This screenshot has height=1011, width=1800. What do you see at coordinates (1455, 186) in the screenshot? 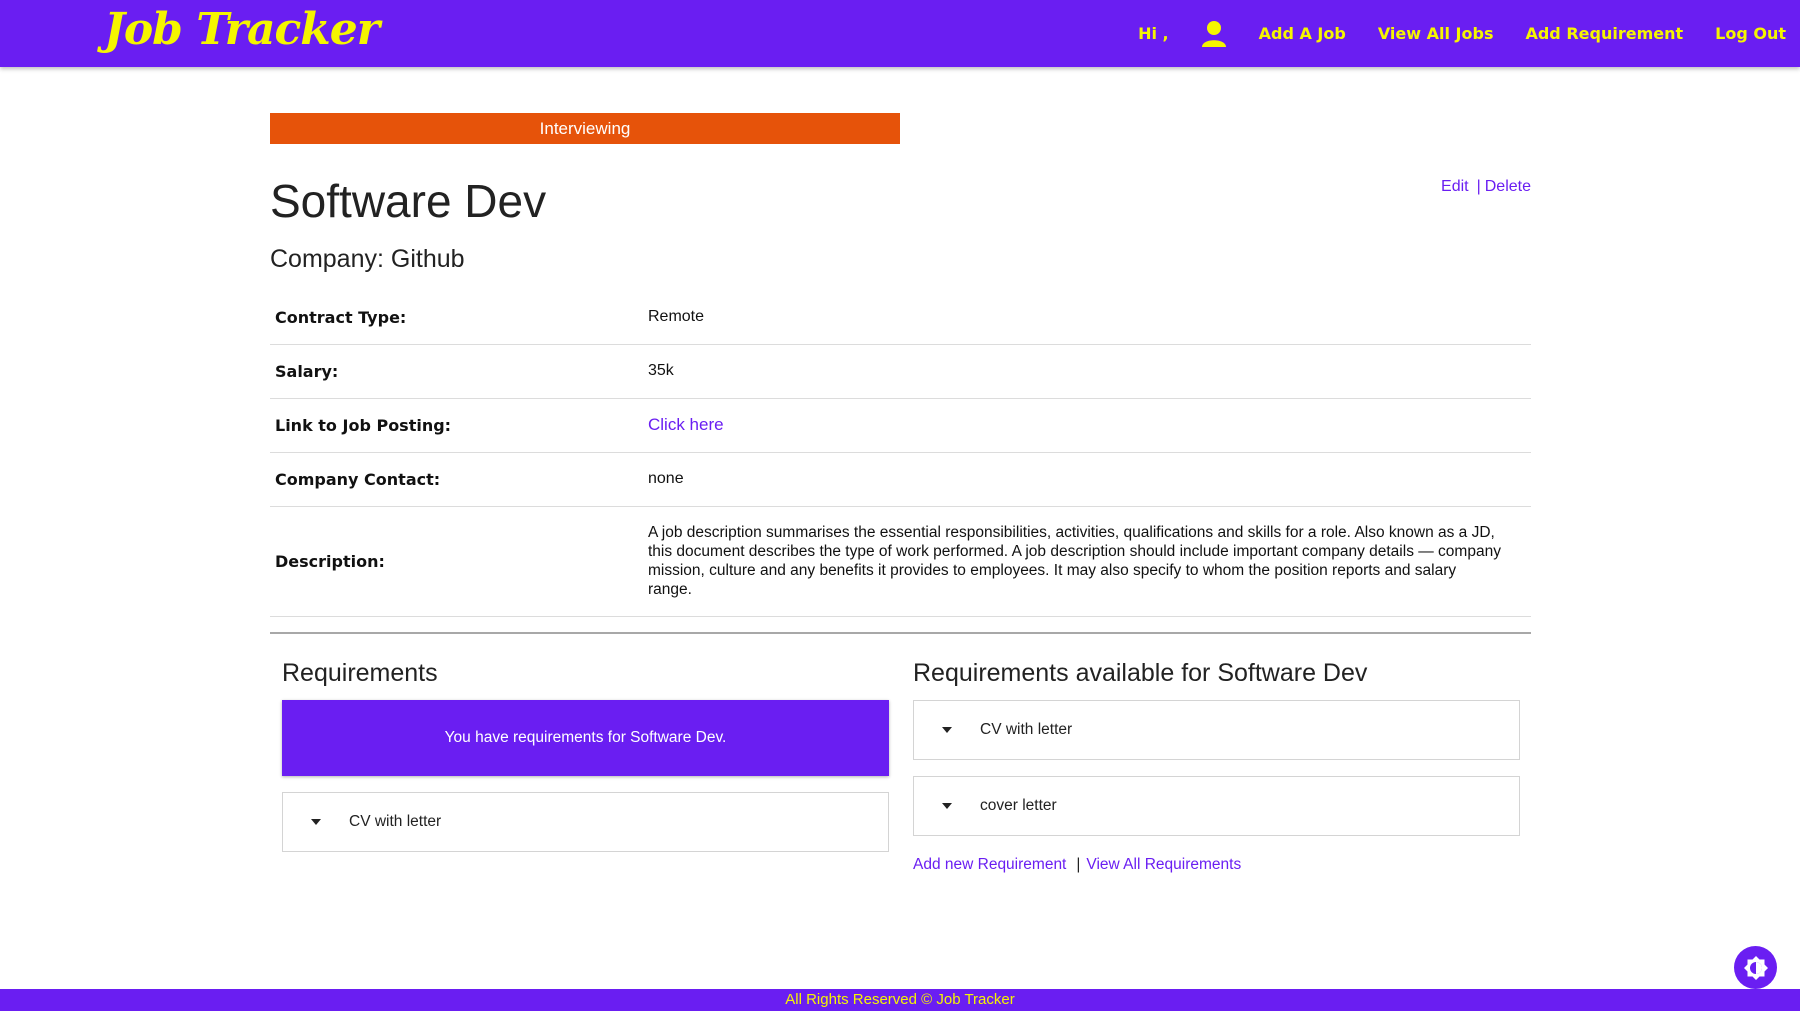
I see `edit-job-link: Edit` at bounding box center [1455, 186].